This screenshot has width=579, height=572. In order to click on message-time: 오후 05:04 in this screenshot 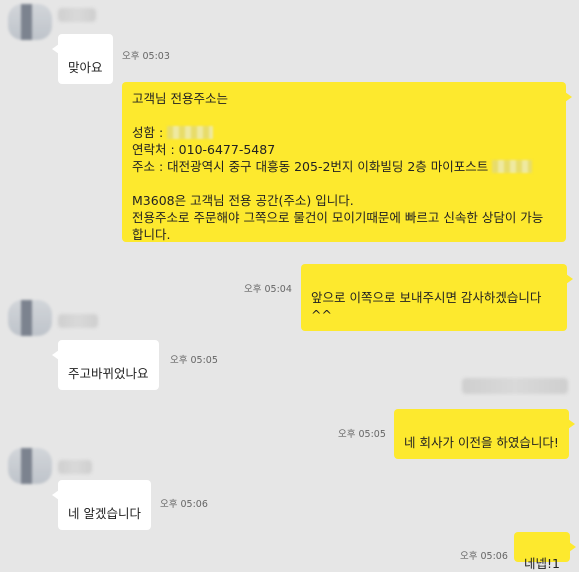, I will do `click(268, 289)`.